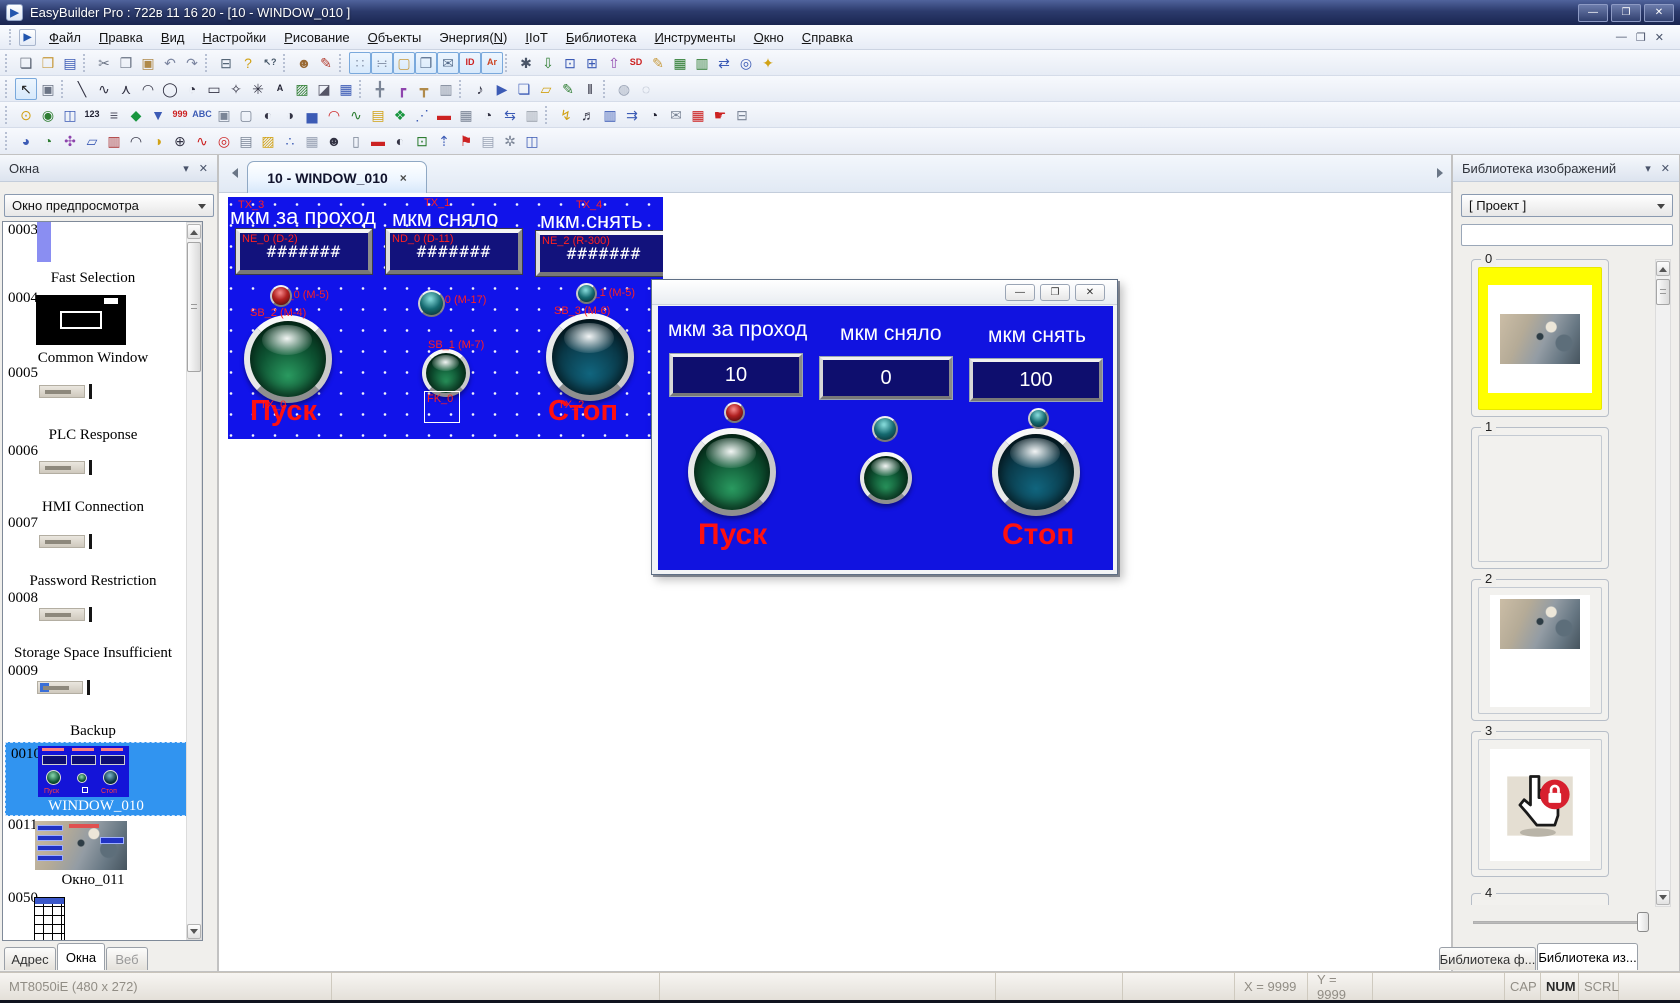 This screenshot has width=1680, height=1003. Describe the element at coordinates (442, 407) in the screenshot. I see `function-key-object: FK_0` at that location.